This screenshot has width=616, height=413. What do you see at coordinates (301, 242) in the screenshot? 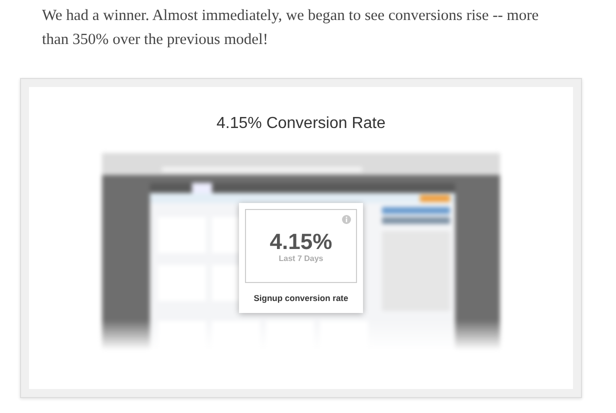
I see `metric-value: 4.15%` at bounding box center [301, 242].